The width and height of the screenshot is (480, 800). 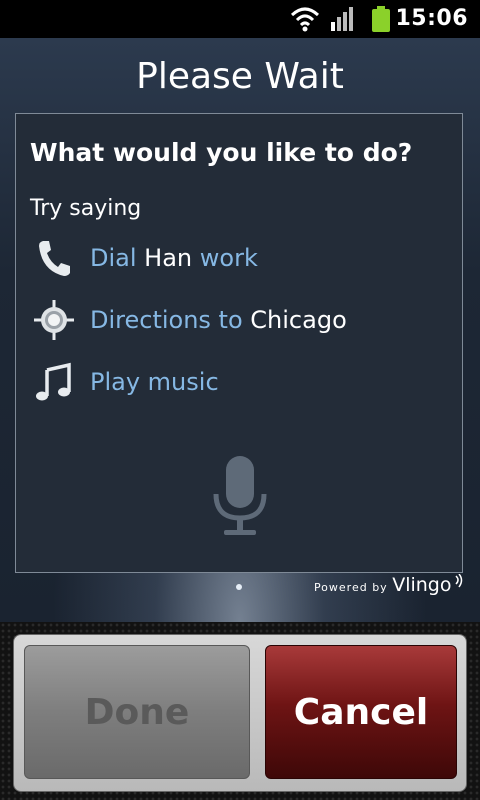 What do you see at coordinates (305, 19) in the screenshot?
I see `wifi-icon` at bounding box center [305, 19].